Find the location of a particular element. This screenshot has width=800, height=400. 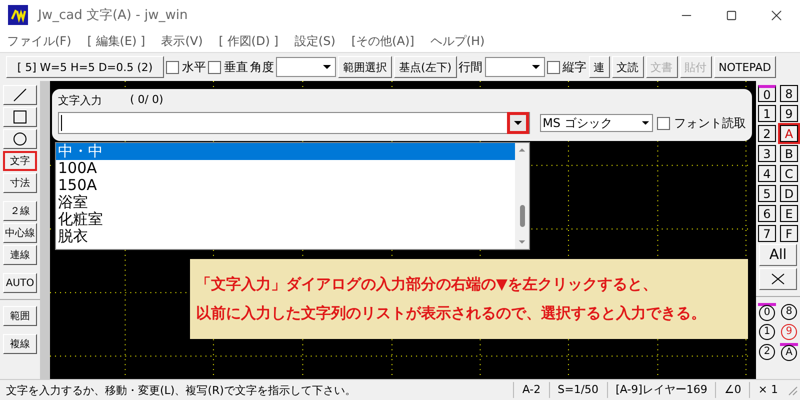

tool-button: 中心線 is located at coordinates (20, 233).